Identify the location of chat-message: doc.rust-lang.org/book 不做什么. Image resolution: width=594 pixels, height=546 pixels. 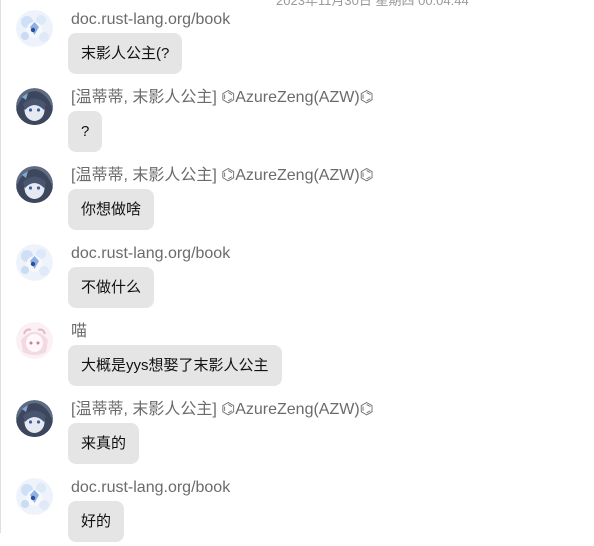
(296, 273).